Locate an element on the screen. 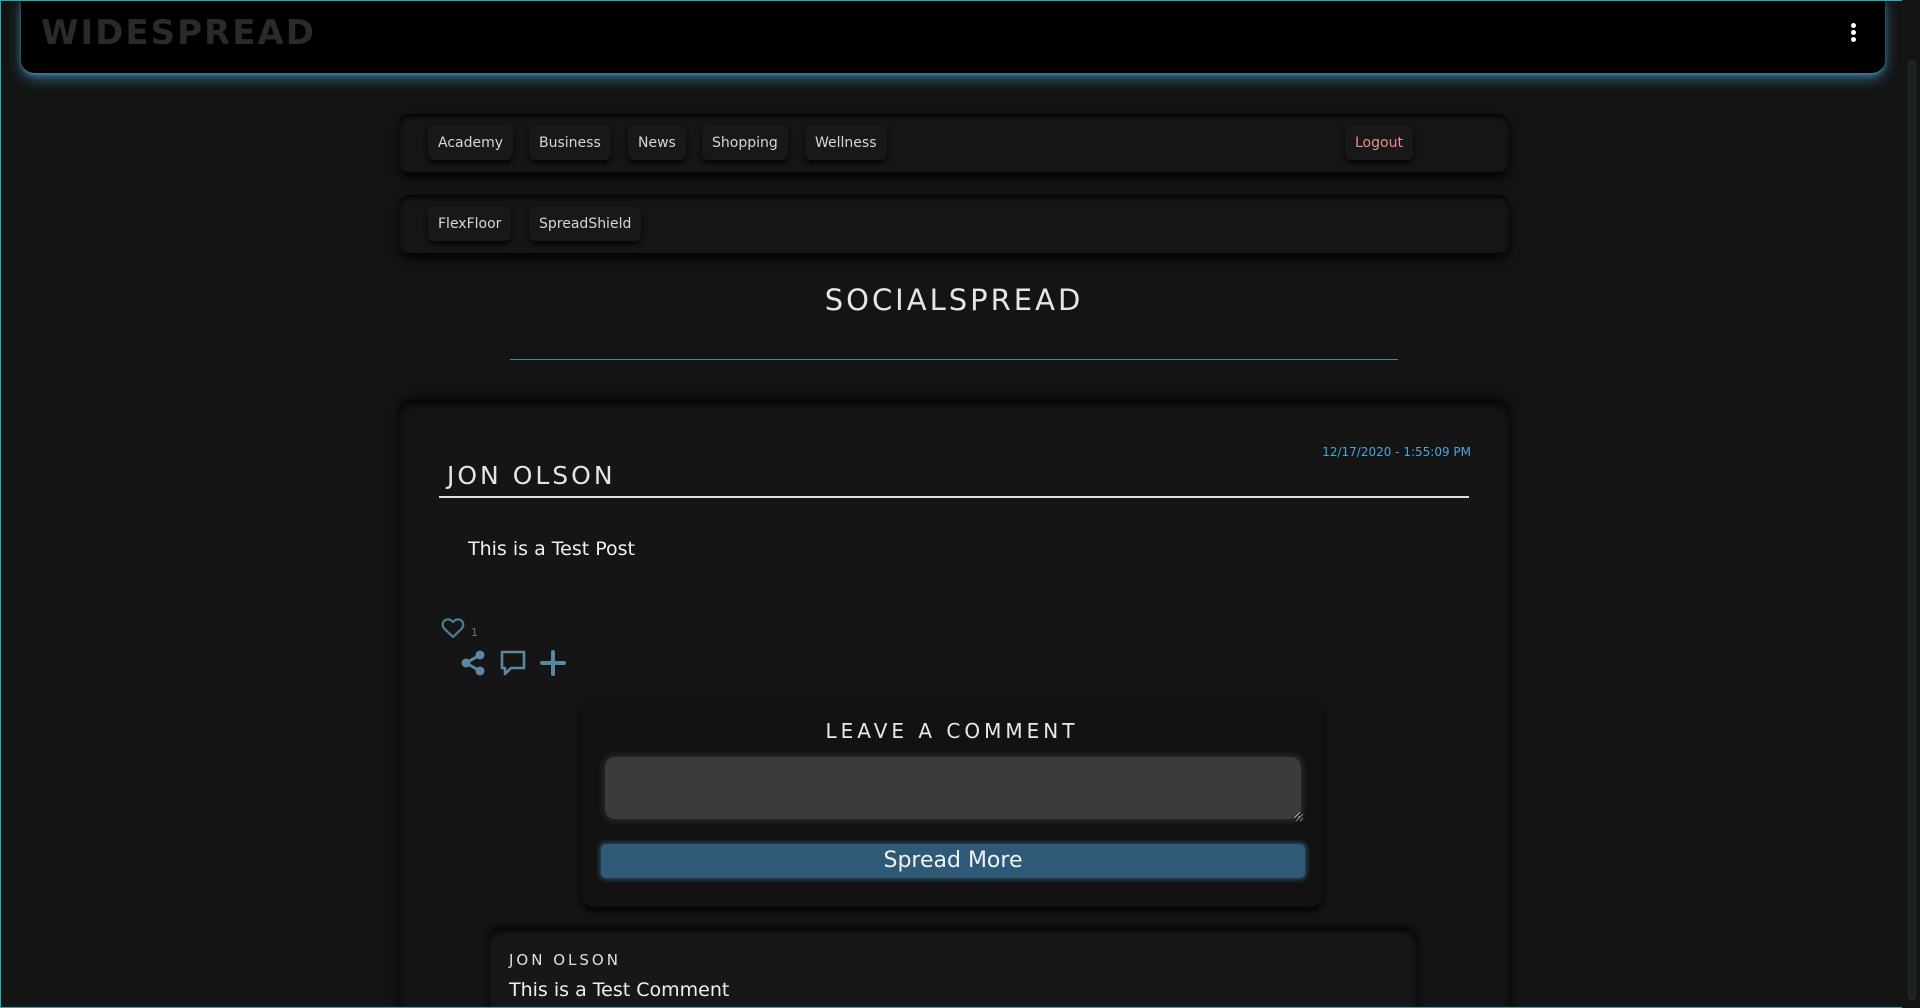 This screenshot has height=1008, width=1920. more-menu-icon is located at coordinates (1853, 33).